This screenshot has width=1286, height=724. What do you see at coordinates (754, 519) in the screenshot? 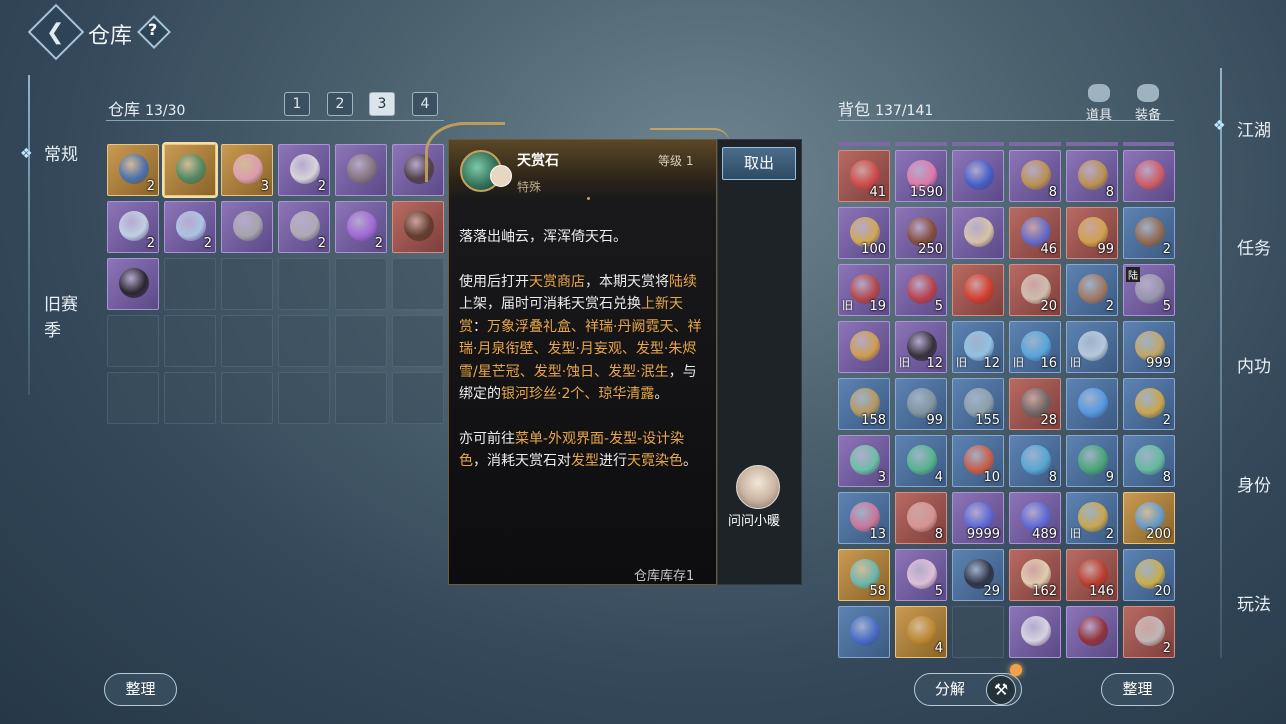
I see `ask-npc-label: 问问小暖` at bounding box center [754, 519].